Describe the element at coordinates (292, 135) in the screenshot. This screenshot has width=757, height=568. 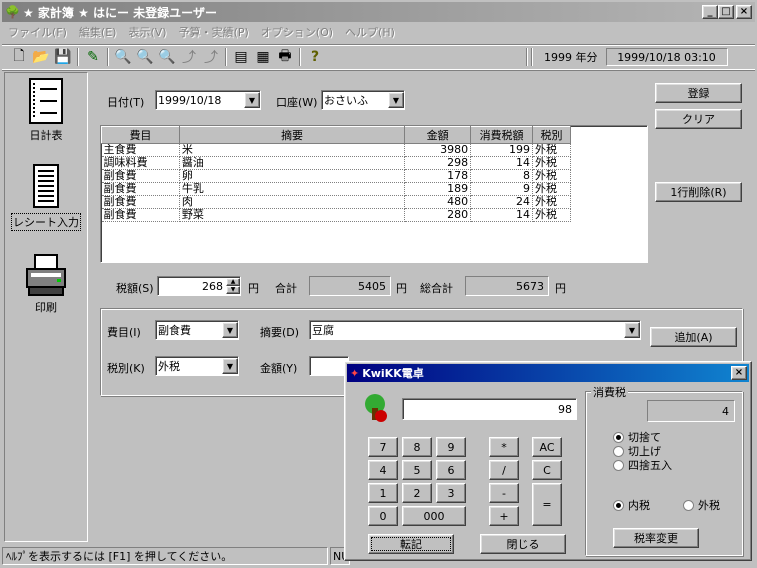
I see `col-header-memo: 摘要` at that location.